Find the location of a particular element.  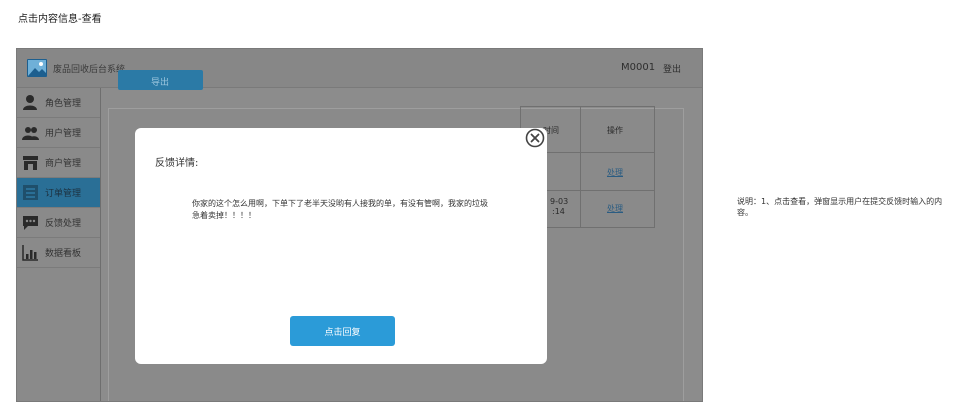

store-icon is located at coordinates (30, 162).